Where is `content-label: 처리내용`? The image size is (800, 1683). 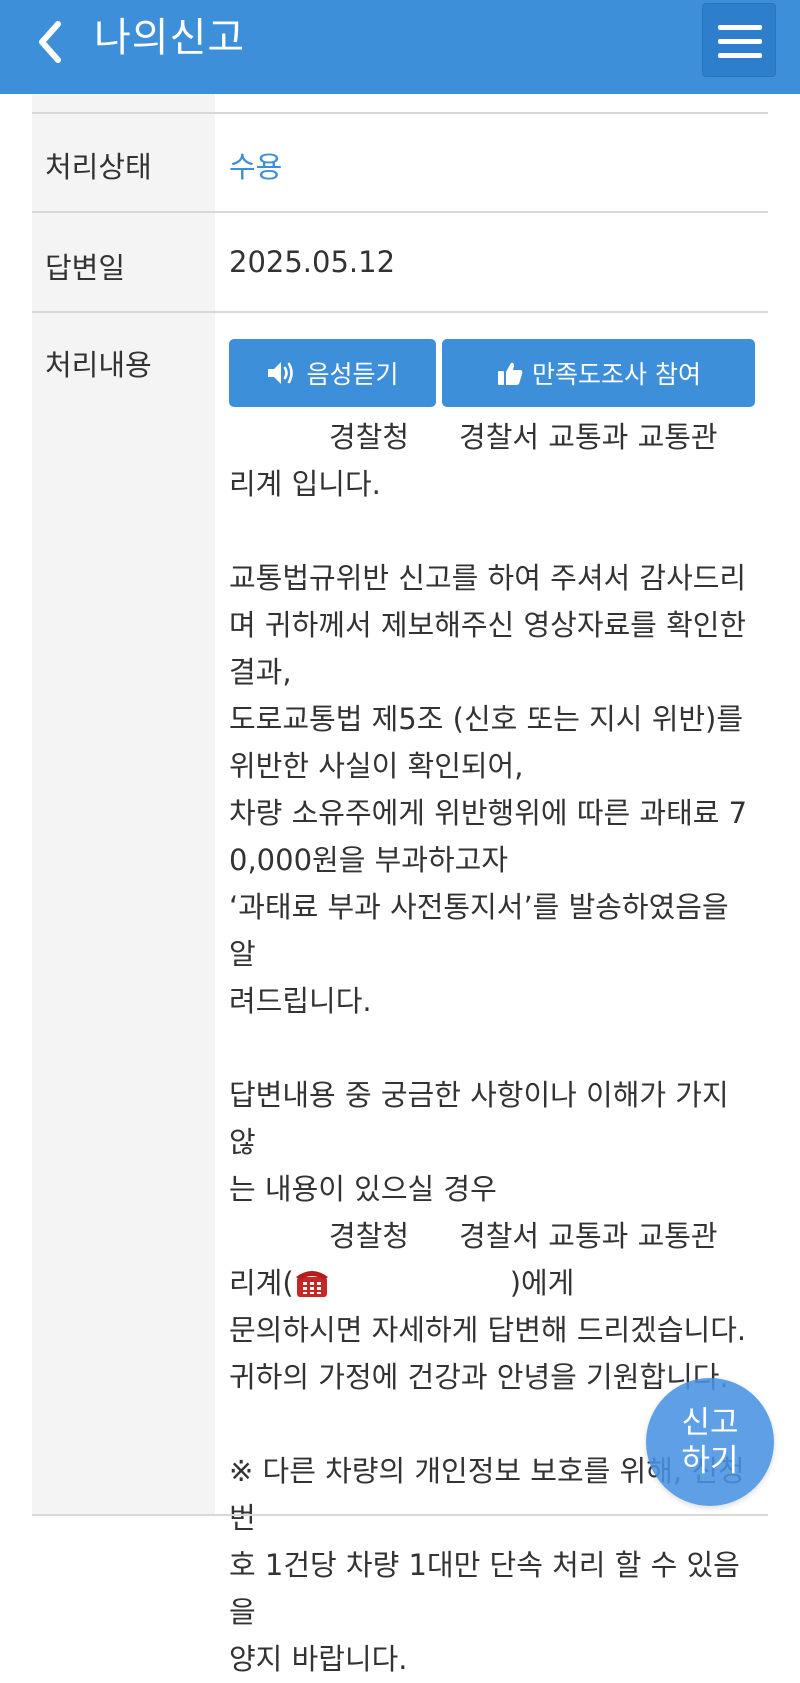 content-label: 처리내용 is located at coordinates (98, 365).